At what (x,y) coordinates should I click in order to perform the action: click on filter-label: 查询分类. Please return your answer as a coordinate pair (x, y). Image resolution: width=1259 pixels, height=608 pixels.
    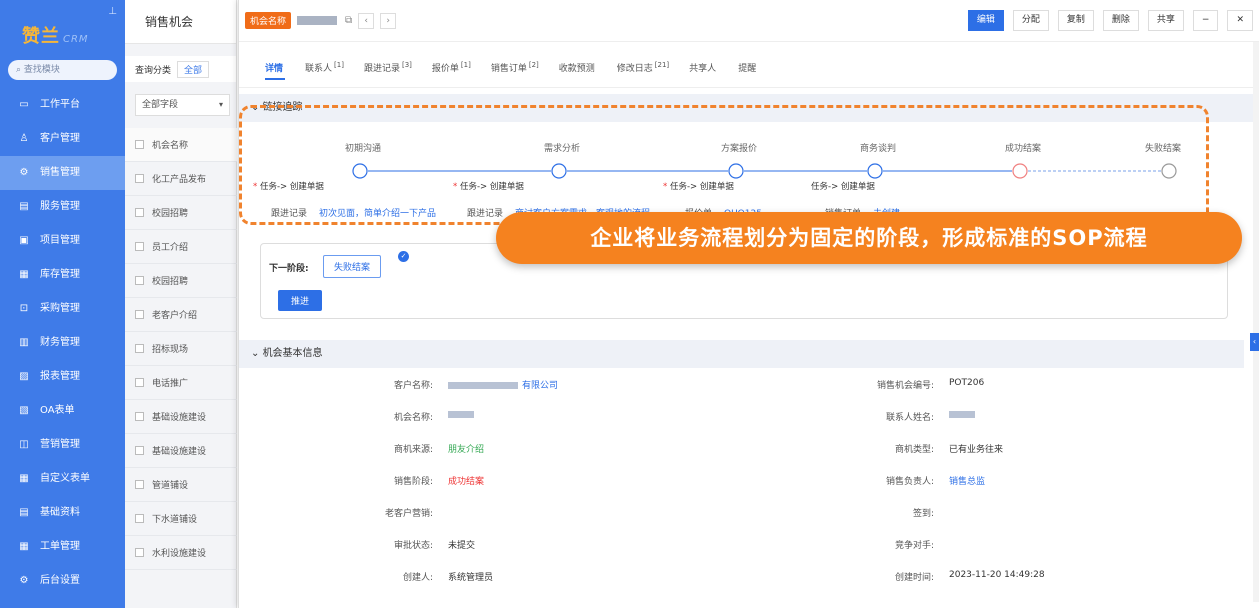
    Looking at the image, I should click on (153, 70).